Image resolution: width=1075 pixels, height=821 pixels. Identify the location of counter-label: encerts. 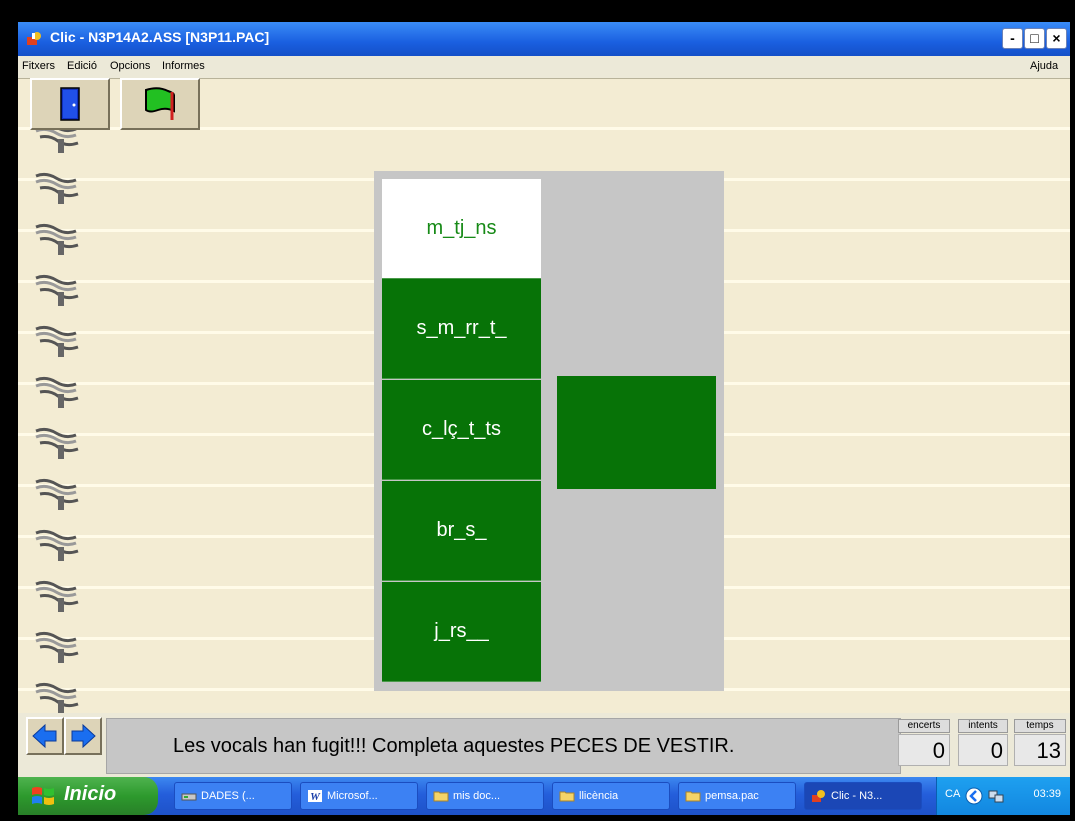
(924, 726).